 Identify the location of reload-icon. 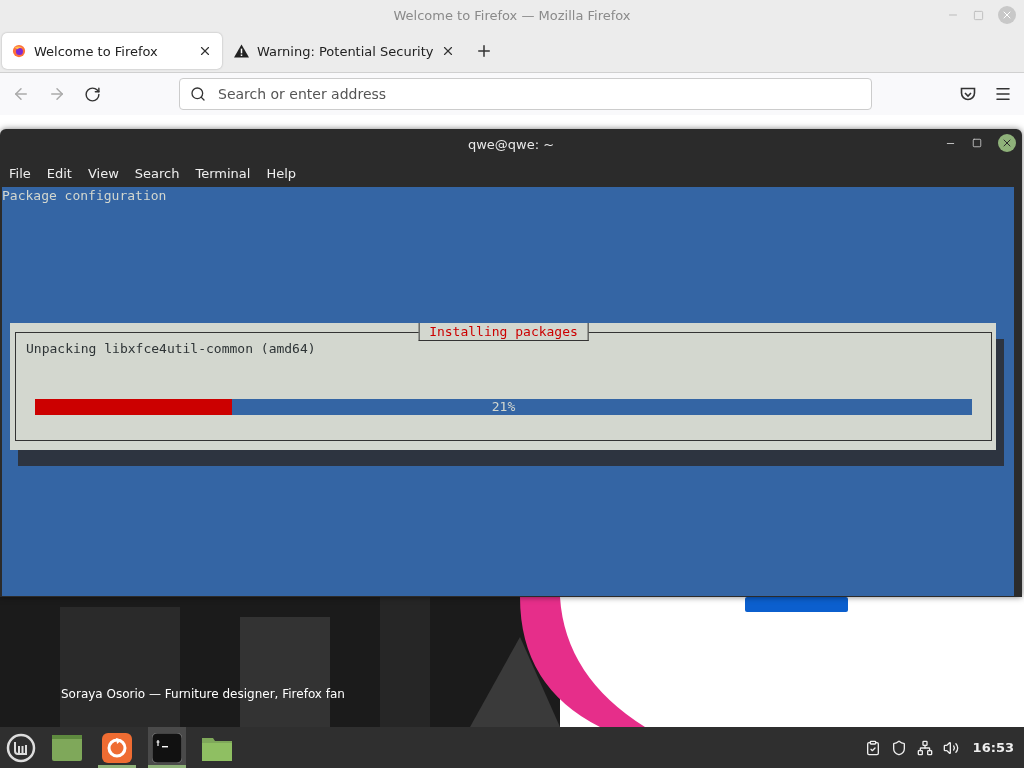
(92, 94).